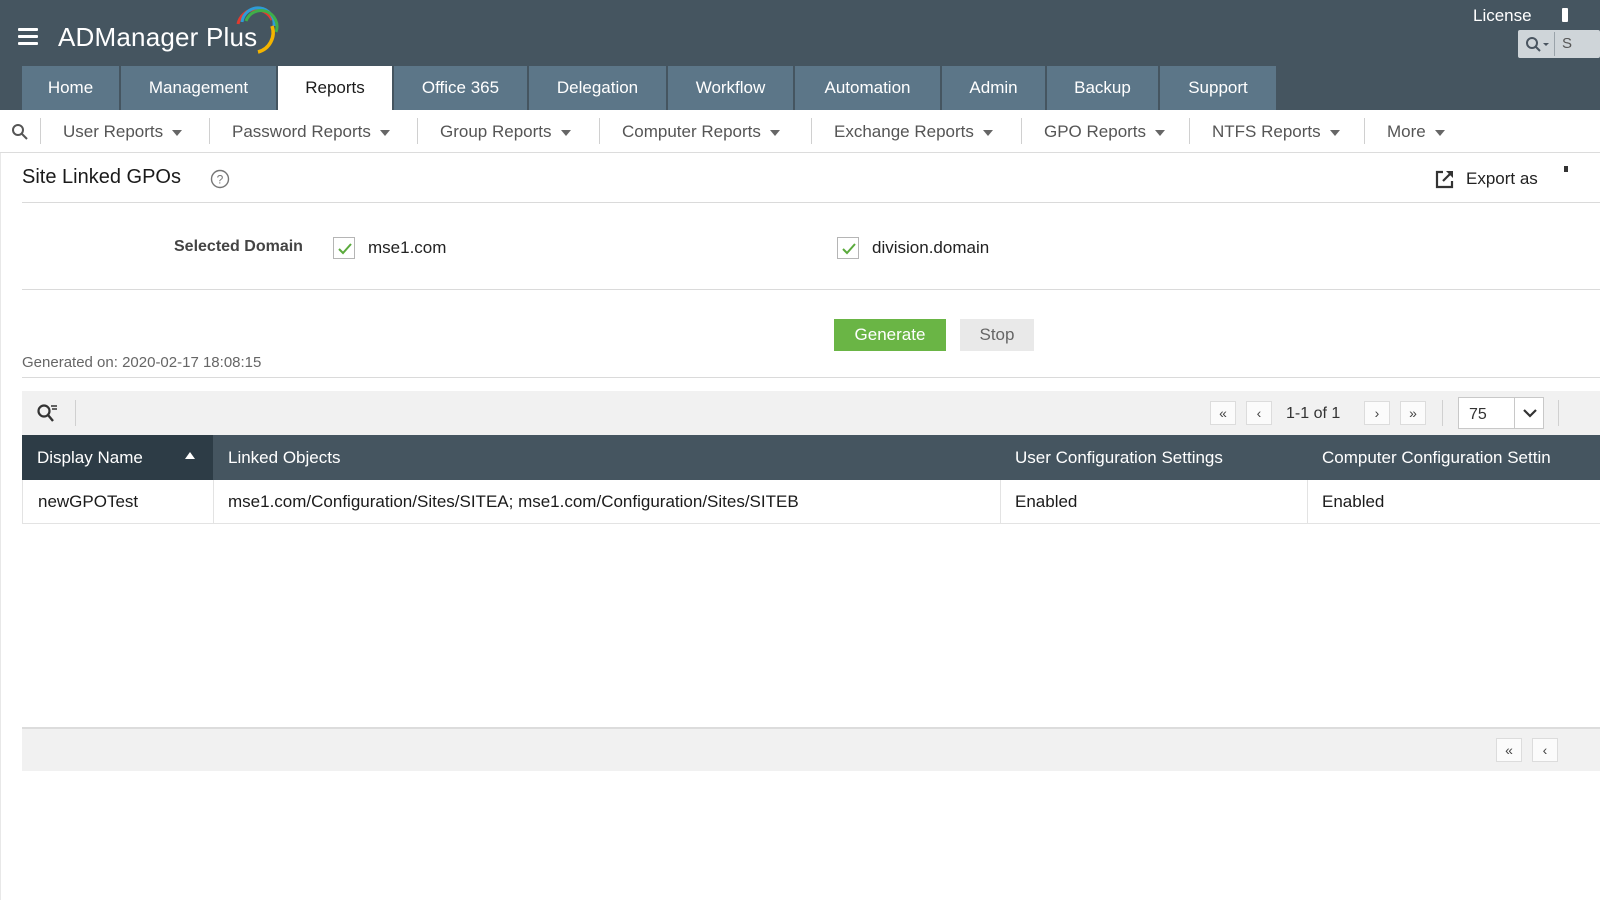 Image resolution: width=1600 pixels, height=900 pixels. I want to click on info-icon, so click(1565, 15).